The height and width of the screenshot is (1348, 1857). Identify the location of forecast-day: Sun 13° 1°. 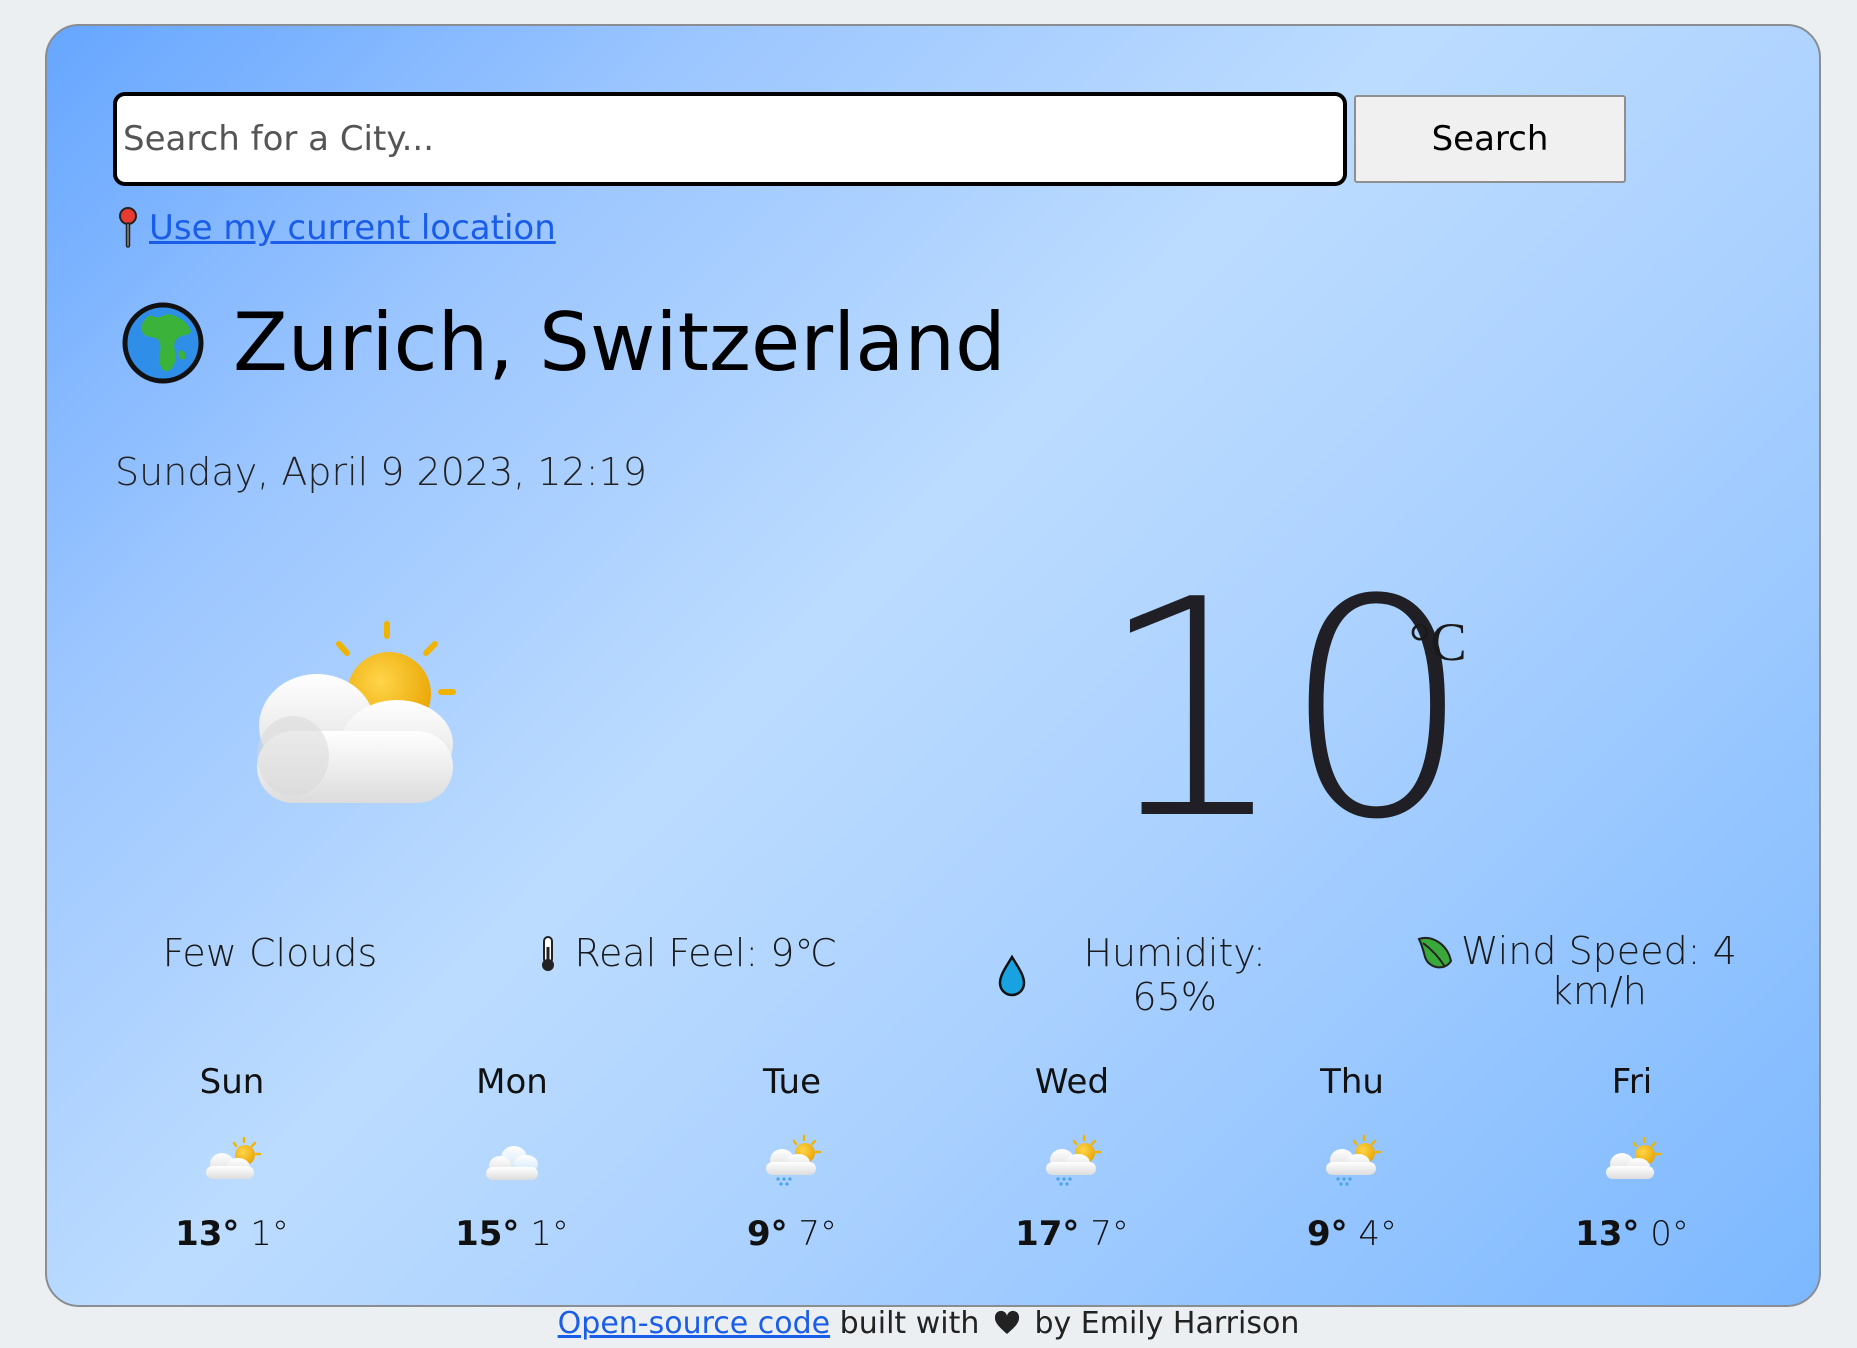
(232, 1158).